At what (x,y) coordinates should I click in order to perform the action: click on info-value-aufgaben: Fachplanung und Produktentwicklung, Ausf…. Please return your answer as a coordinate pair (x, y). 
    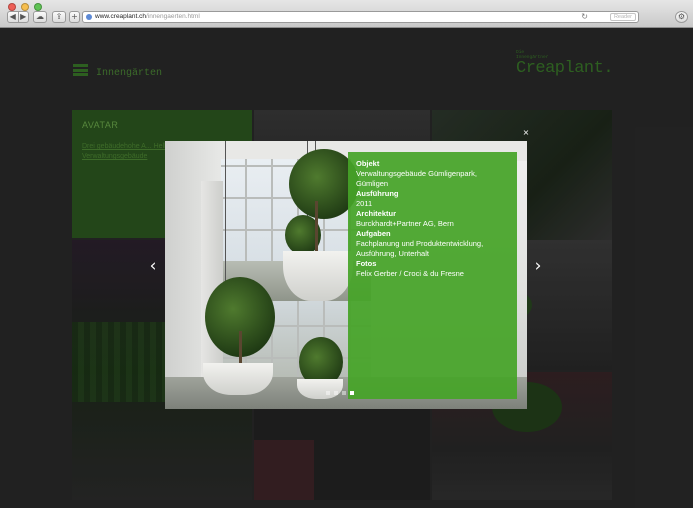
    Looking at the image, I should click on (420, 248).